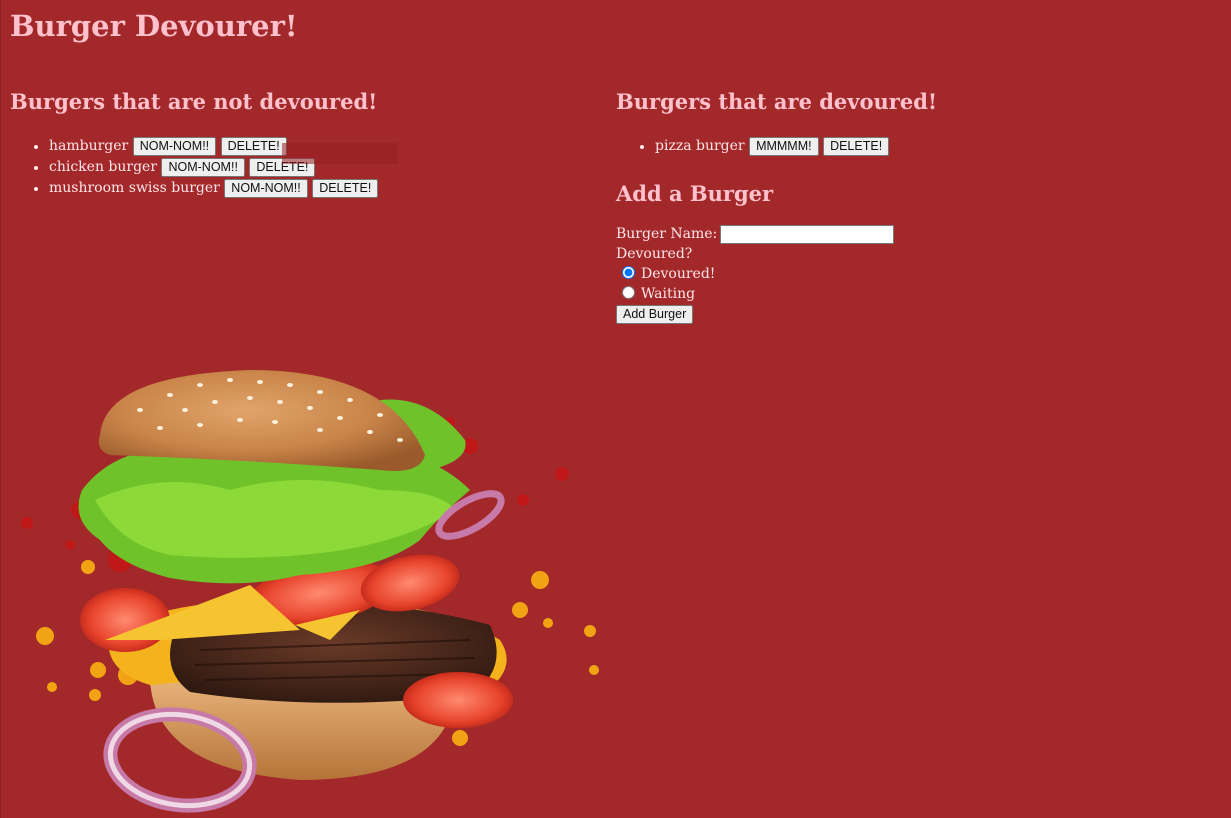  I want to click on list-item: mushroom swiss burger NOM-NOM!! DELETE!, so click(319, 188).